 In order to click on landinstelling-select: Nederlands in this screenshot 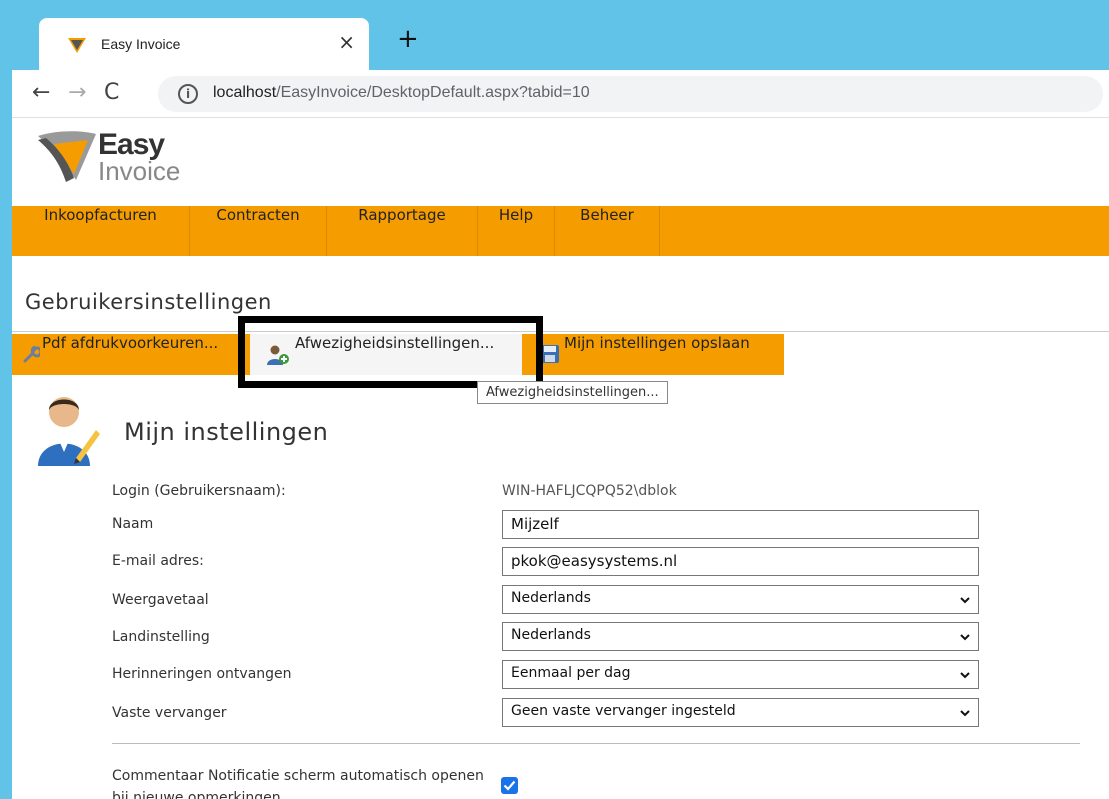, I will do `click(740, 636)`.